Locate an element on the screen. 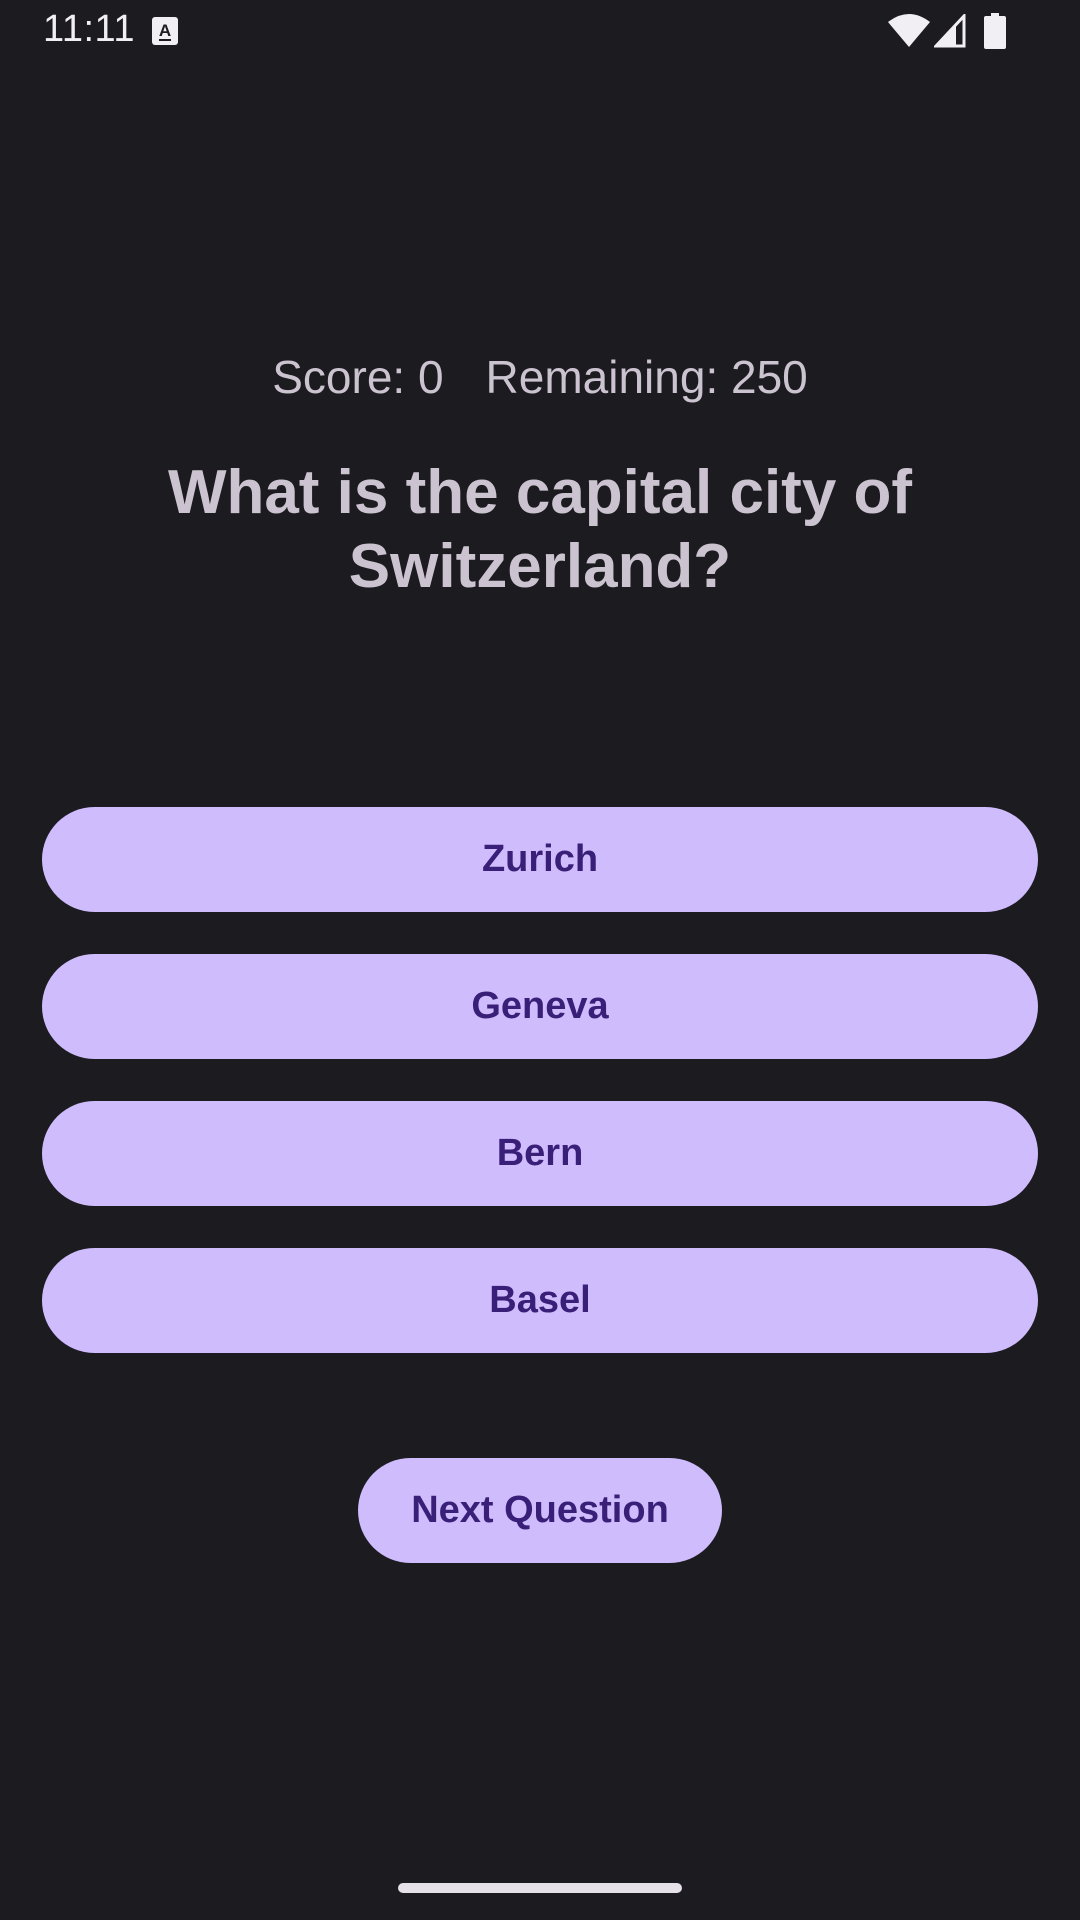 The image size is (1080, 1920). answer-button-bern: Bern is located at coordinates (540, 1153).